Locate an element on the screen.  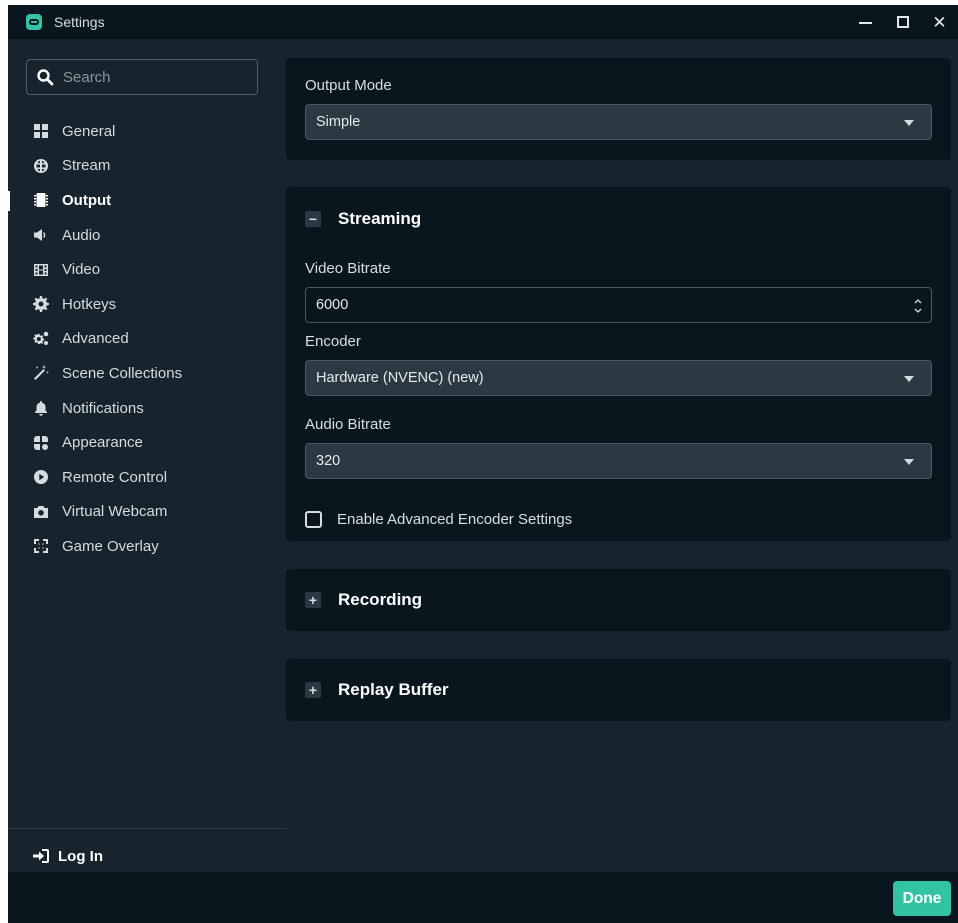
recording-section-header: + Recording is located at coordinates (363, 600).